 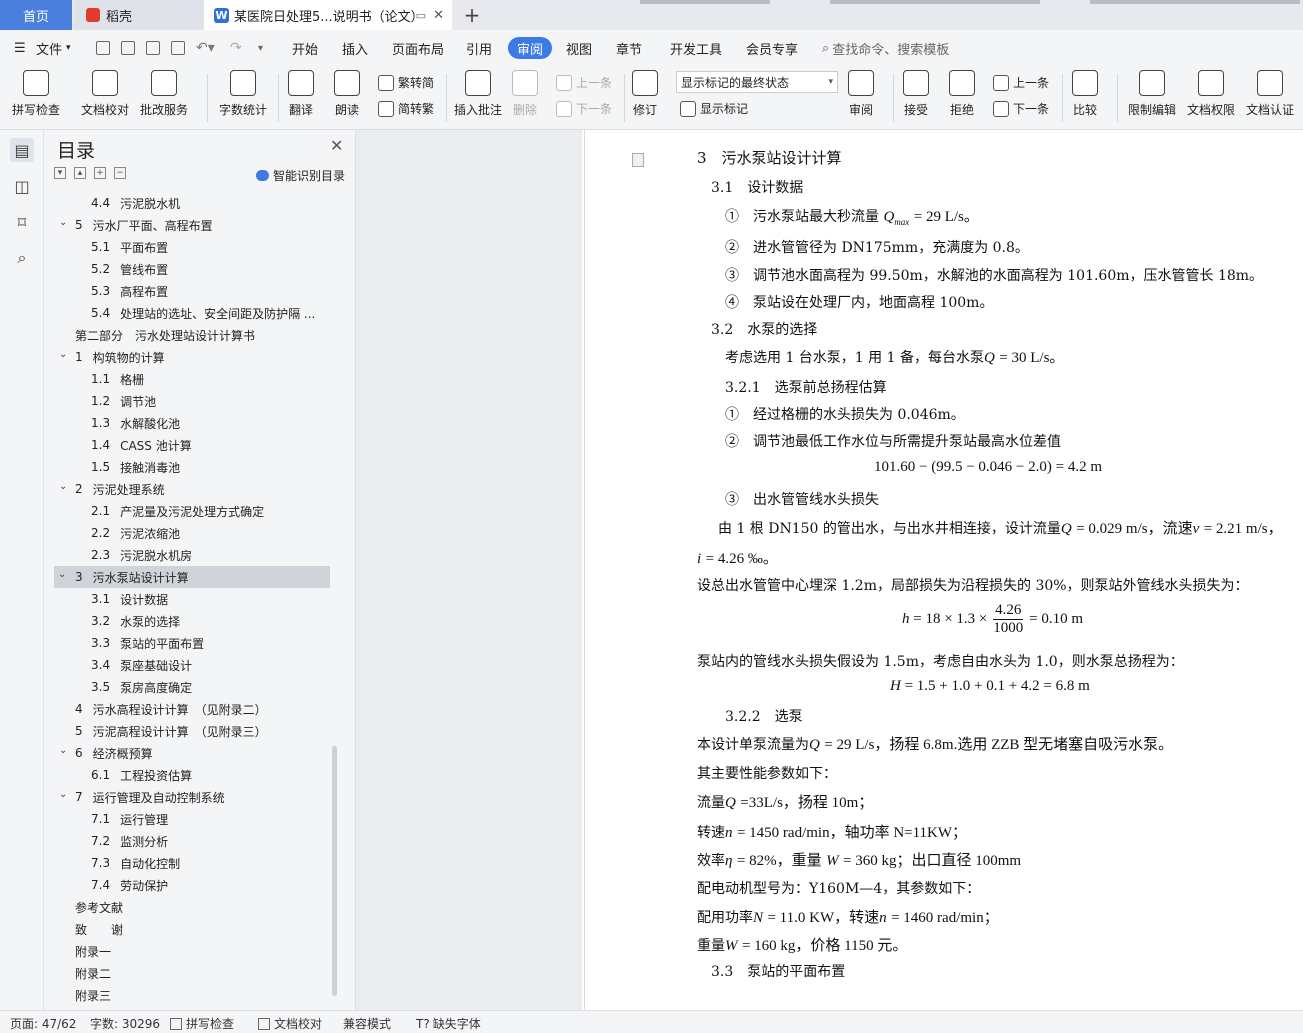 What do you see at coordinates (135, 203) in the screenshot?
I see `toc-item: 4.4 污泥脱水机` at bounding box center [135, 203].